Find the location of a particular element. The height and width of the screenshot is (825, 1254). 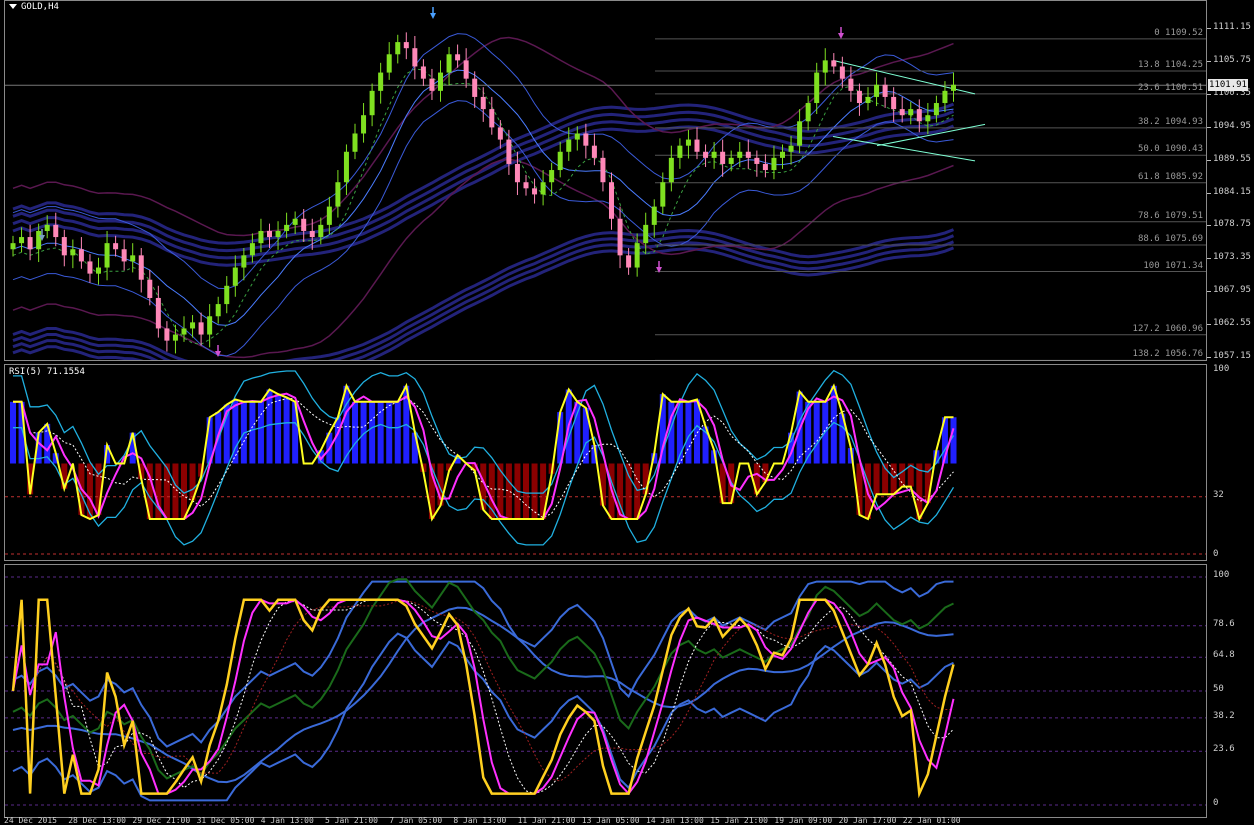

oscillator-axis-label: 100 is located at coordinates (1221, 575).